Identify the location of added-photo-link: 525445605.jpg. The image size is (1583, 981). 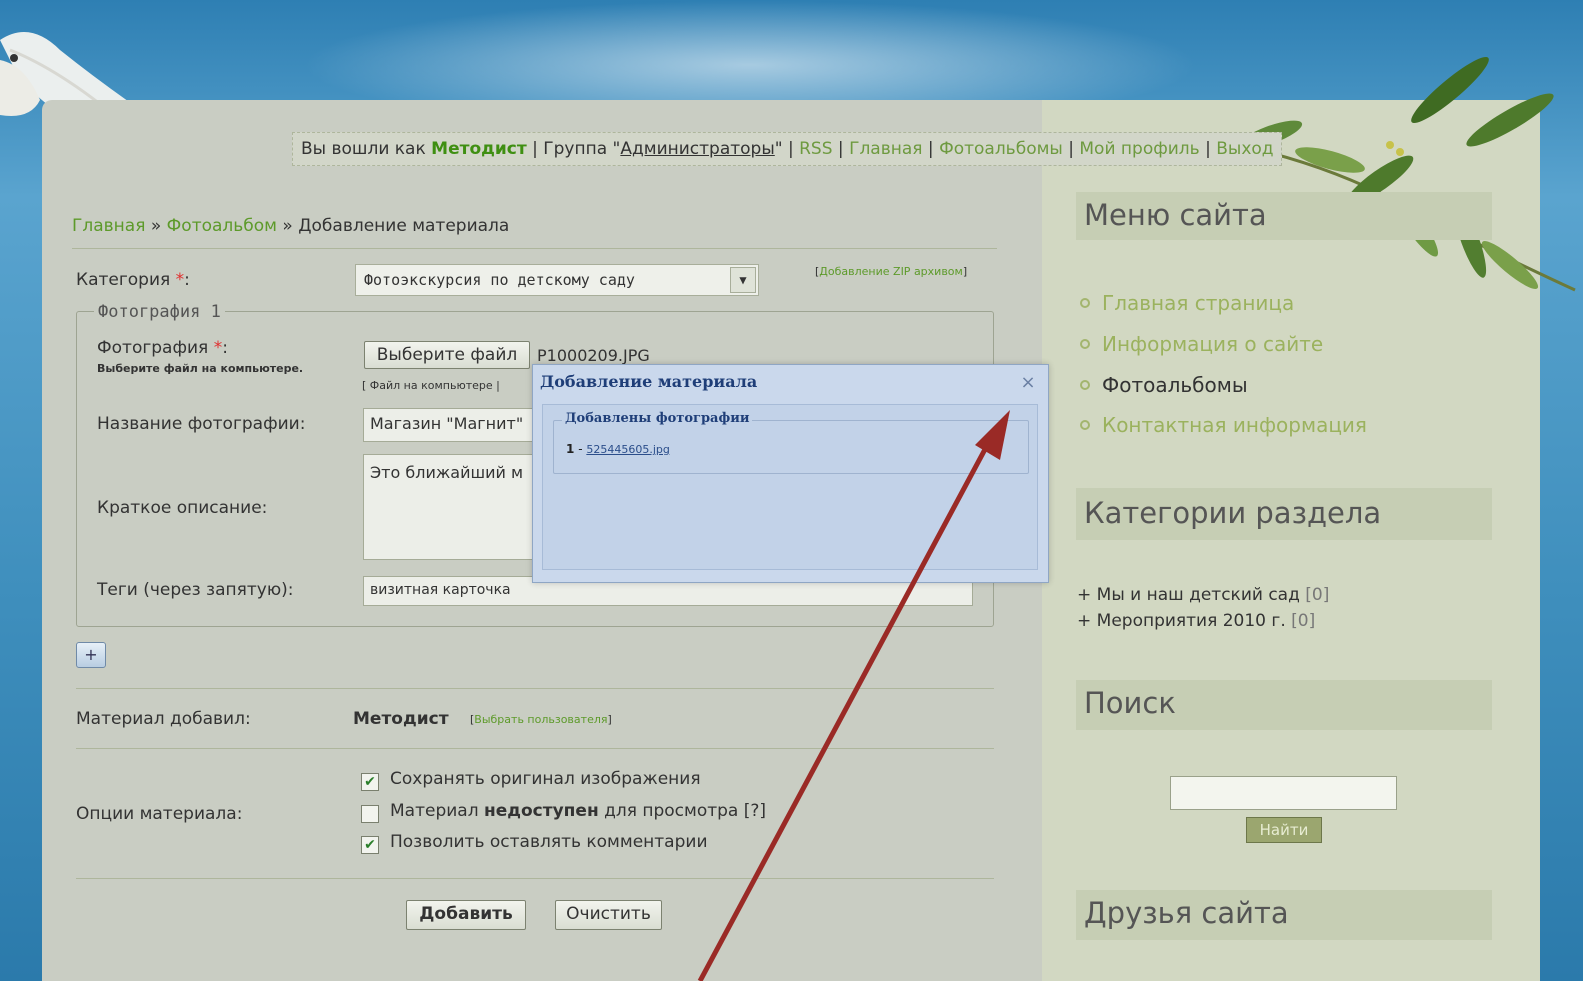
(628, 449).